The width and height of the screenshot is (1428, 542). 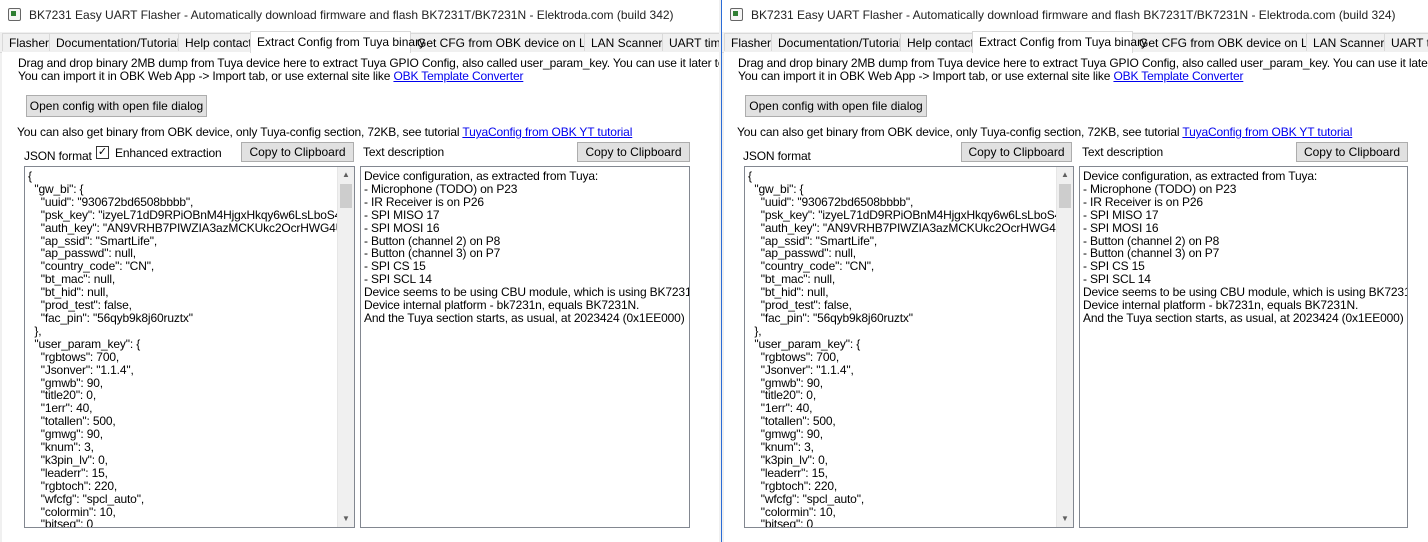 I want to click on enhanced-extraction-checkbox: ✓, so click(x=102, y=152).